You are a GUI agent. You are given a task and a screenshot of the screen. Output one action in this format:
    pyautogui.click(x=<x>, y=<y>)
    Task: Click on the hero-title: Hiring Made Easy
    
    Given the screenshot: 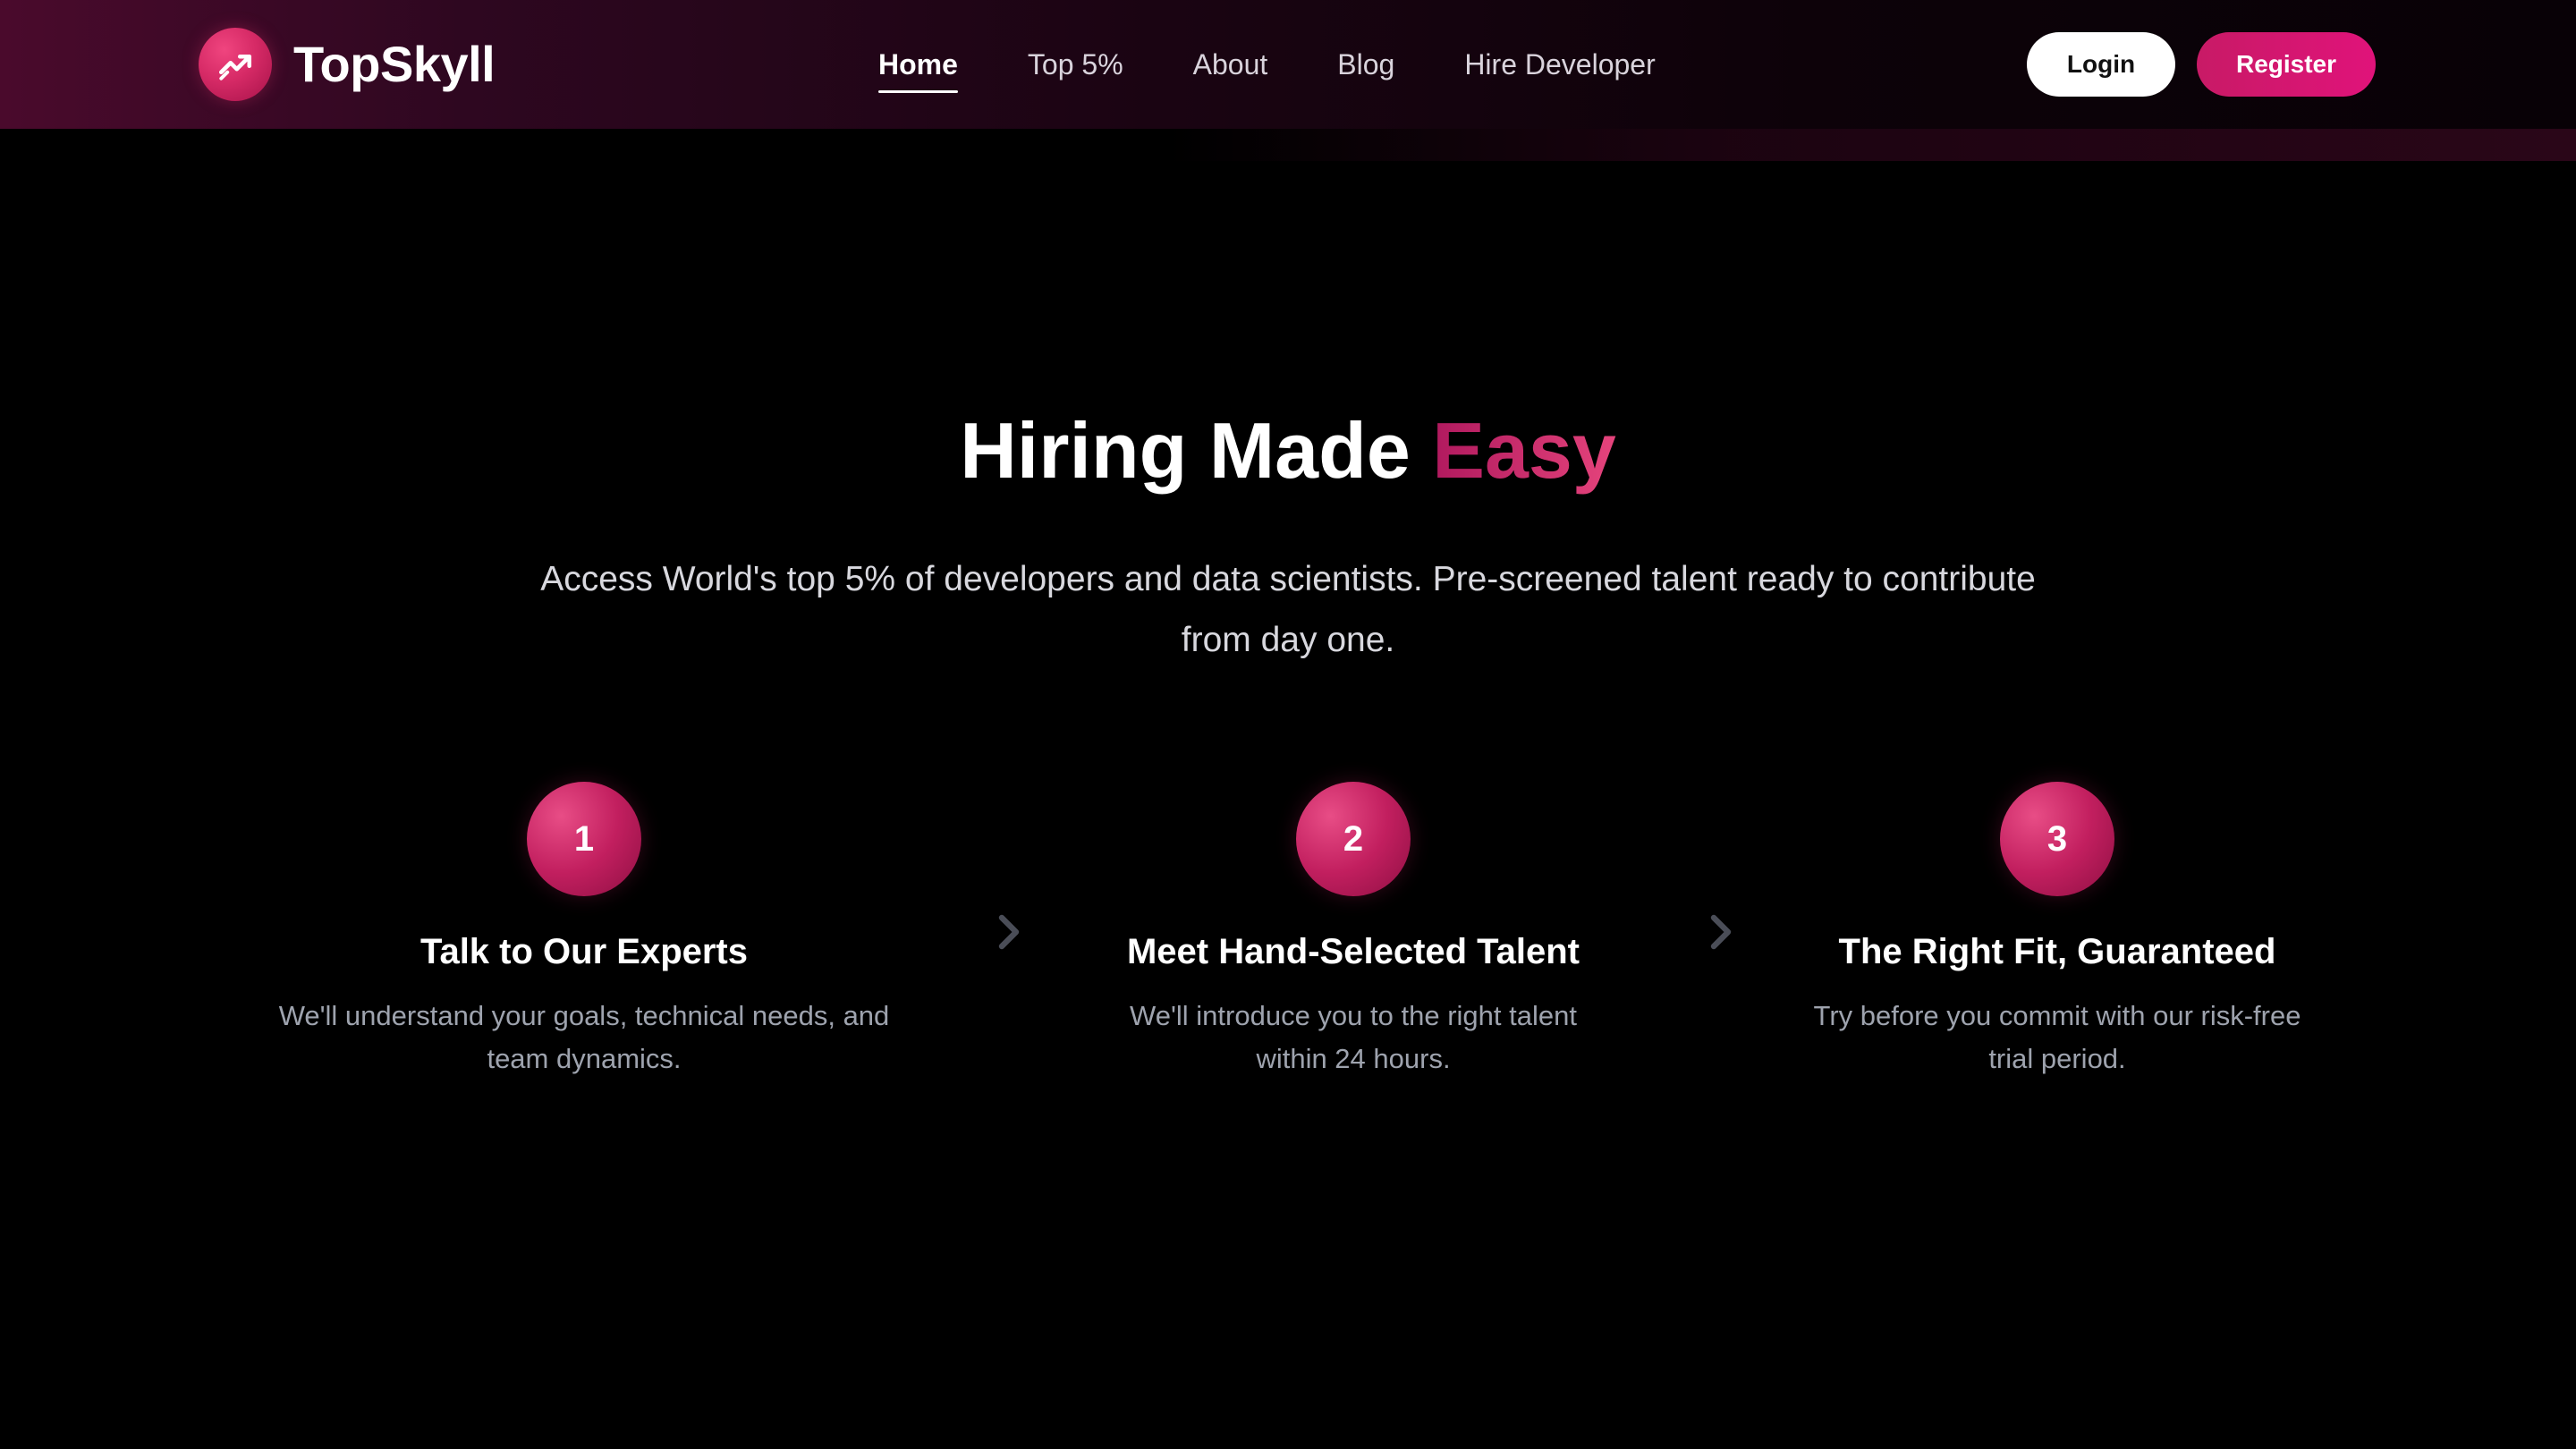 What is the action you would take?
    pyautogui.click(x=1288, y=451)
    